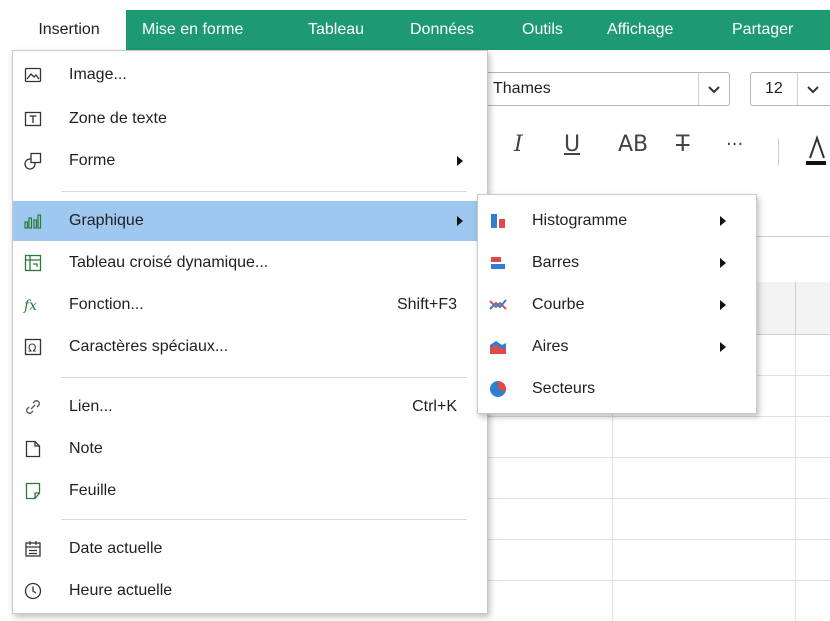 The image size is (830, 621). What do you see at coordinates (762, 30) in the screenshot?
I see `menu-partager: Partager` at bounding box center [762, 30].